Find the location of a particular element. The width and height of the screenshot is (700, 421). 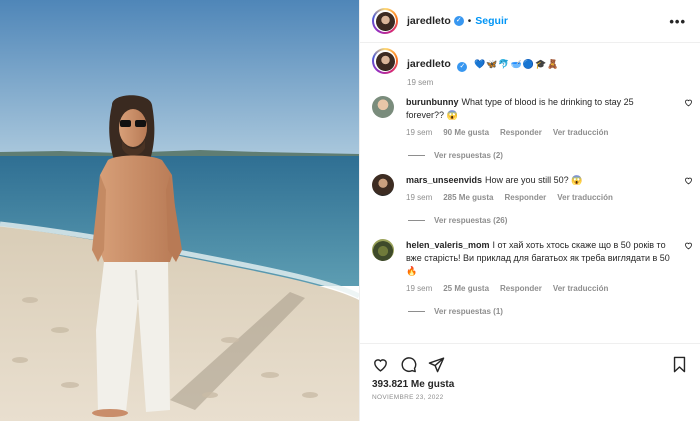

post-actions: 393.821 Me gusta NOVIEMBRE 23, 2022 is located at coordinates (530, 382).